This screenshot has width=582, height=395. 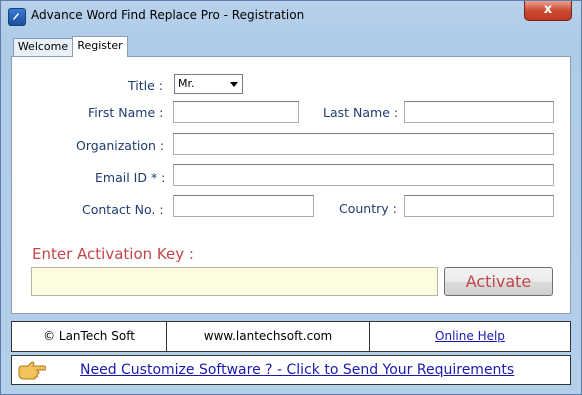 I want to click on copyright-text: © LanTech Soft, so click(x=89, y=336).